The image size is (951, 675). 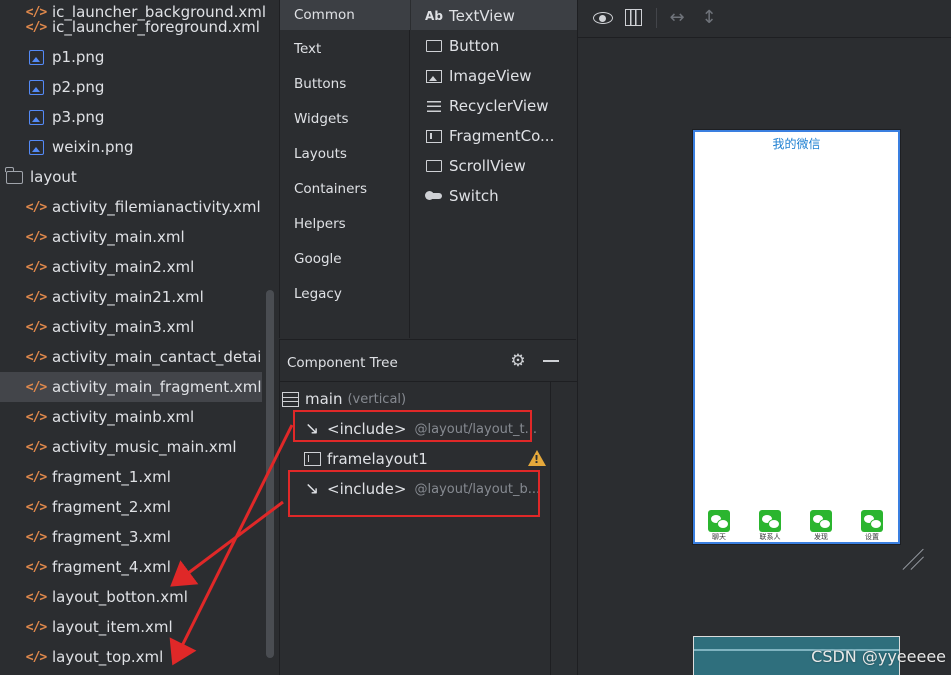 I want to click on component-node-framelayout1: framelayout1, so click(x=365, y=459).